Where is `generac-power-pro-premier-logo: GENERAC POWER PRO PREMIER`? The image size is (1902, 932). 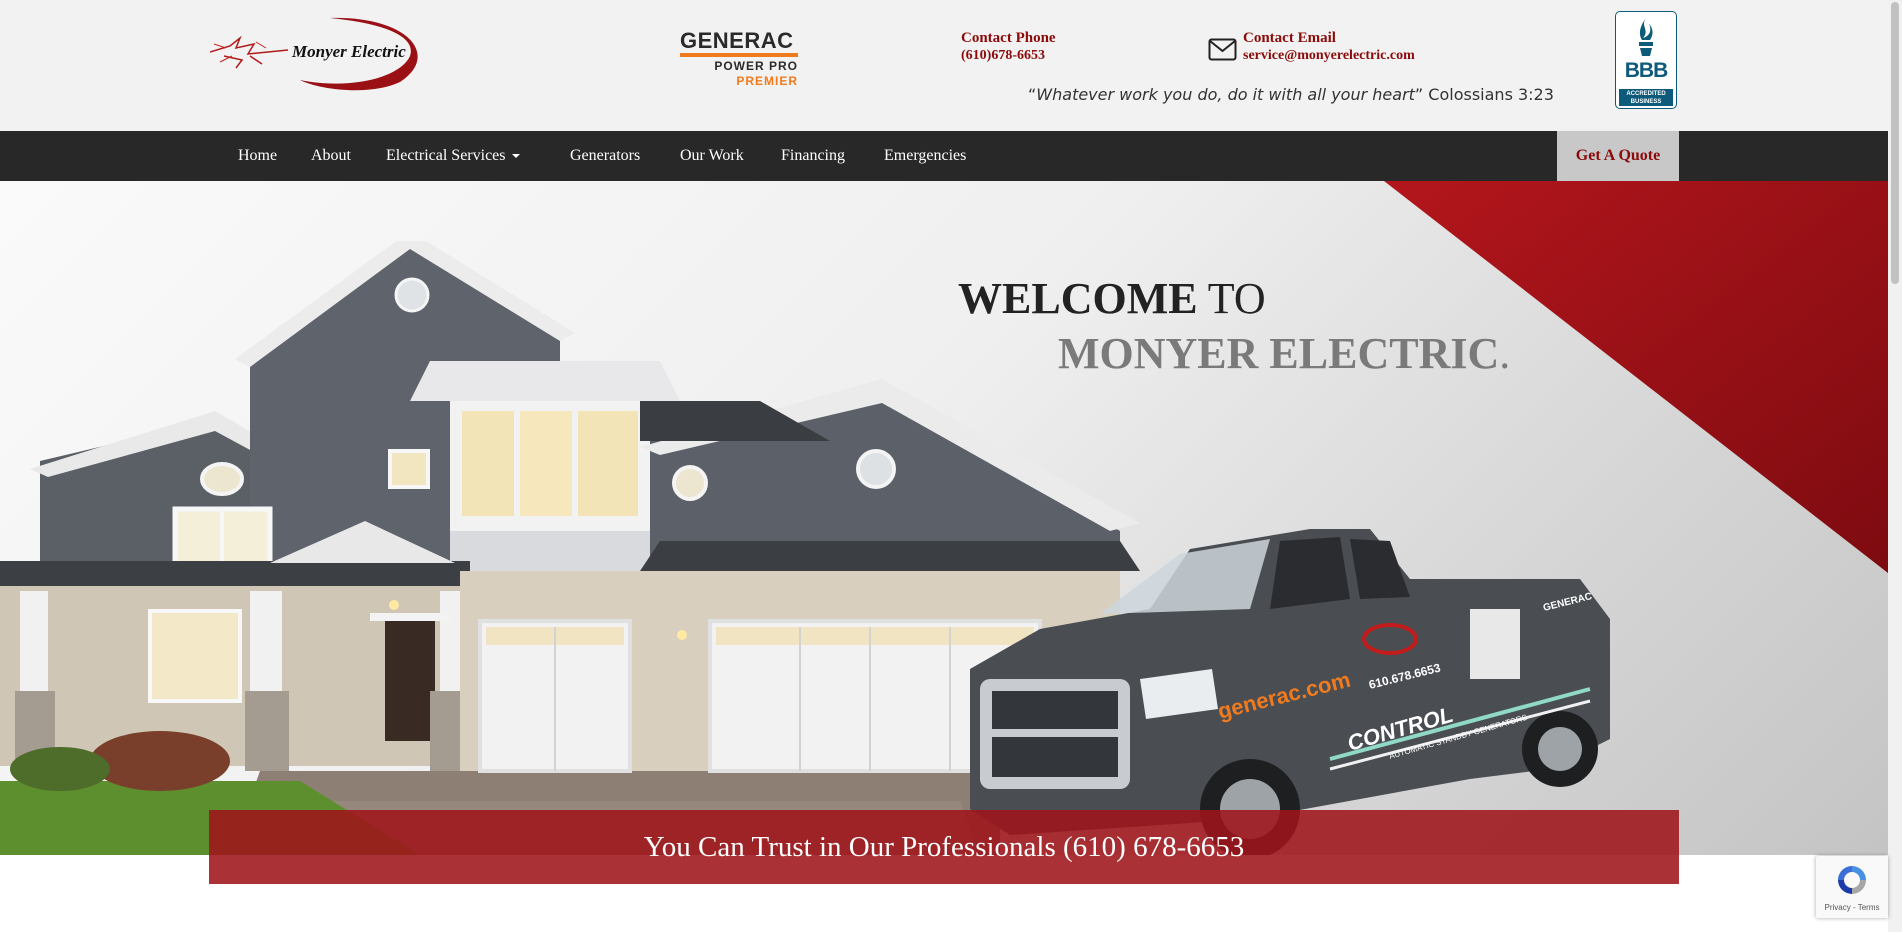
generac-power-pro-premier-logo: GENERAC POWER PRO PREMIER is located at coordinates (739, 59).